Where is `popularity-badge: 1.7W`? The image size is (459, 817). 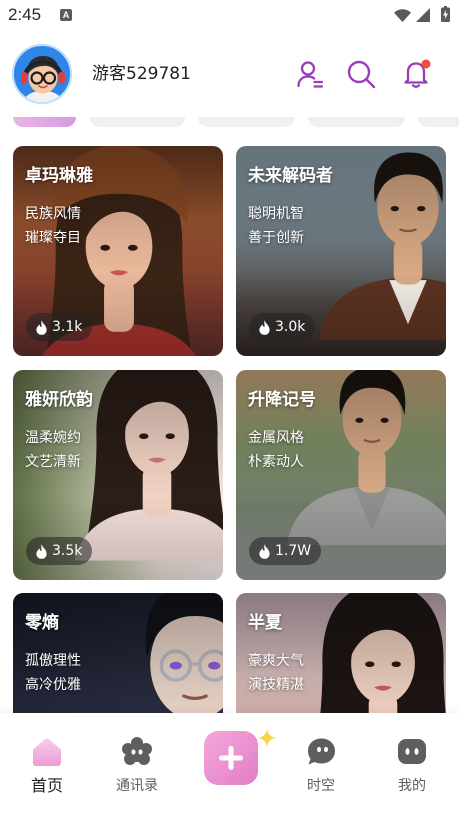 popularity-badge: 1.7W is located at coordinates (285, 551).